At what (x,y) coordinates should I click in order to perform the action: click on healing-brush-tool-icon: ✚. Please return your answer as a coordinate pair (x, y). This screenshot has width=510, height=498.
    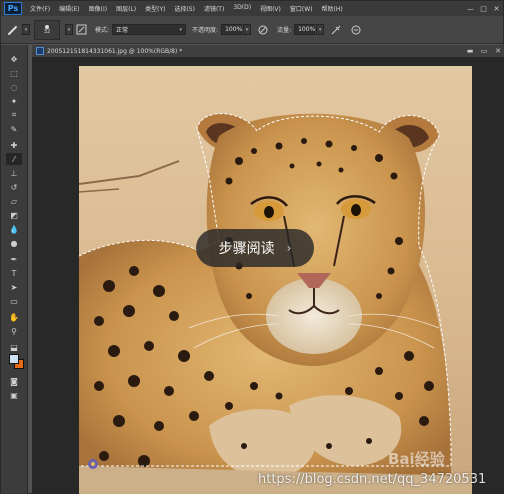
    Looking at the image, I should click on (14, 145).